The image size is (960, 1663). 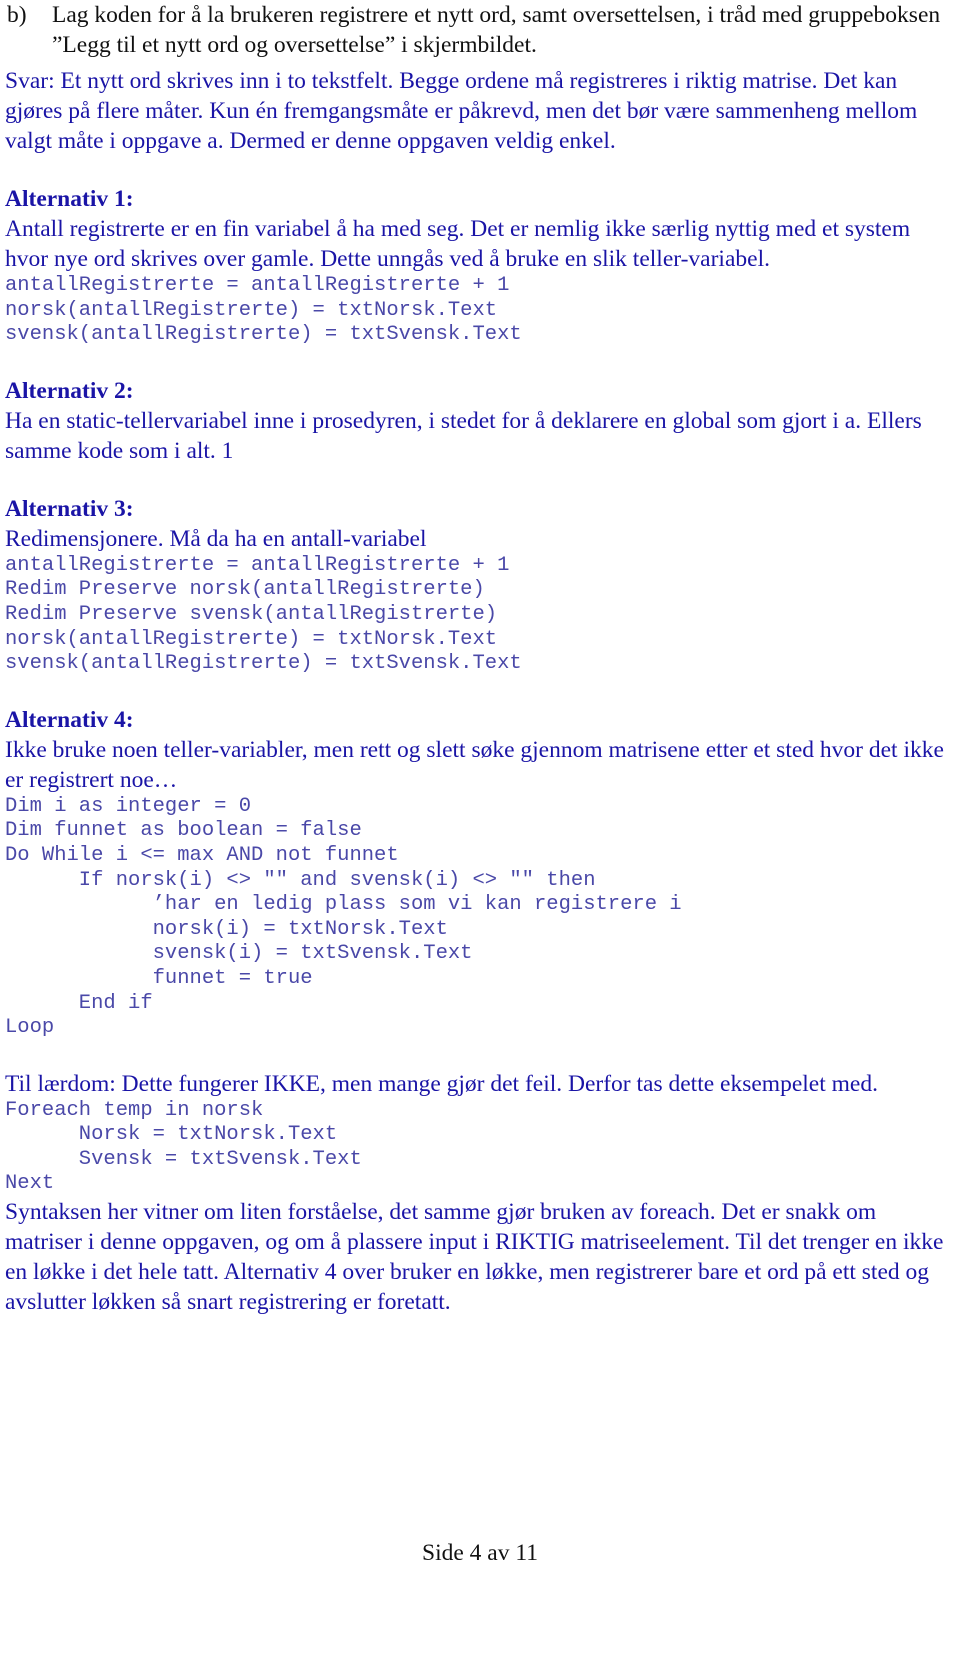 What do you see at coordinates (480, 1553) in the screenshot?
I see `page-number: Side 4 av 11` at bounding box center [480, 1553].